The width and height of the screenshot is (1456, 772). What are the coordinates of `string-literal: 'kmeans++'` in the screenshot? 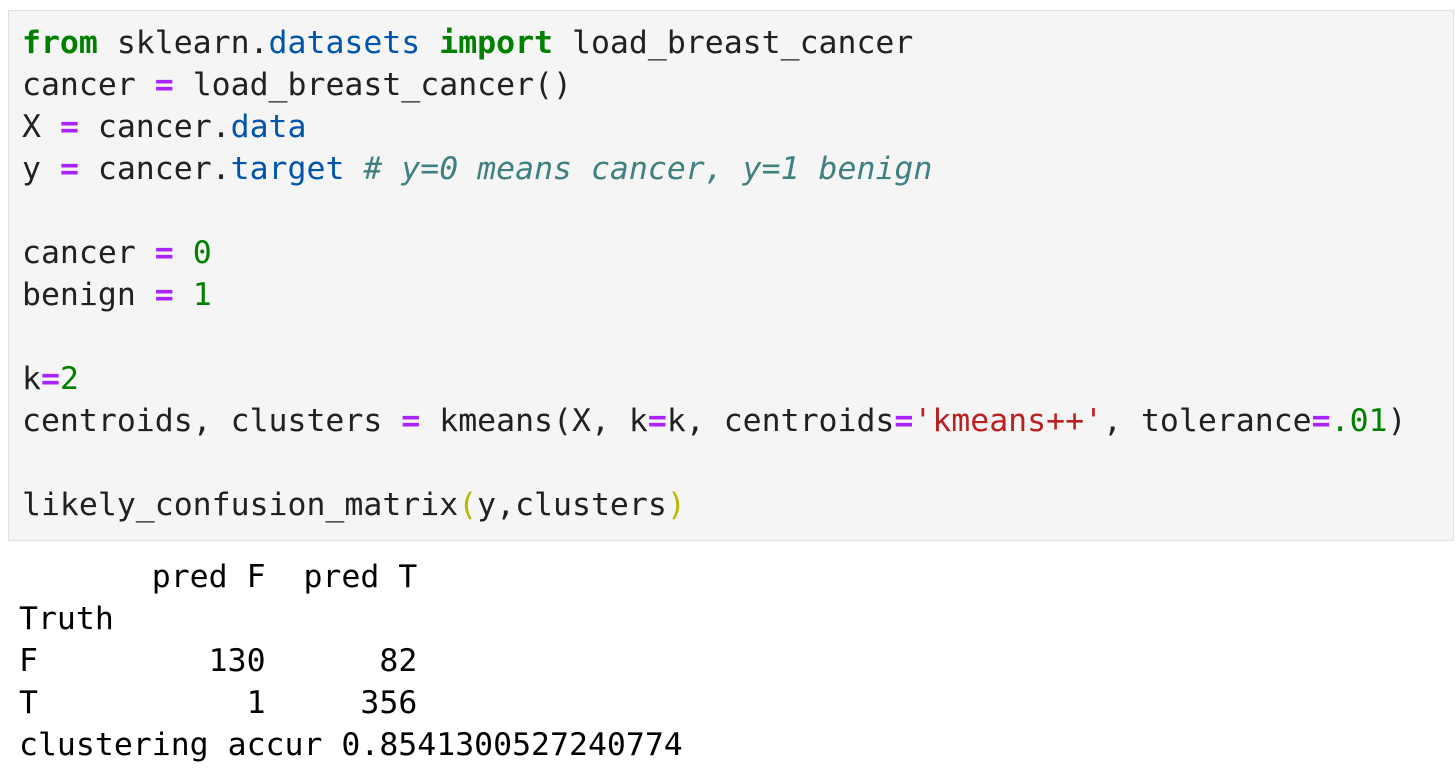 It's located at (1008, 421).